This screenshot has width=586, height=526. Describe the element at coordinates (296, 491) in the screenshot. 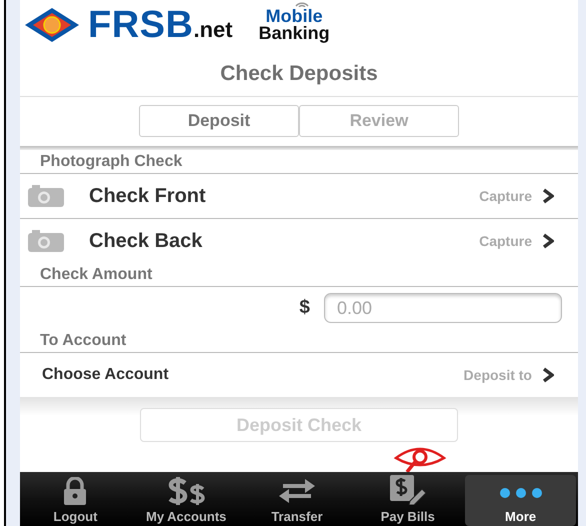

I see `transfer-icon` at that location.